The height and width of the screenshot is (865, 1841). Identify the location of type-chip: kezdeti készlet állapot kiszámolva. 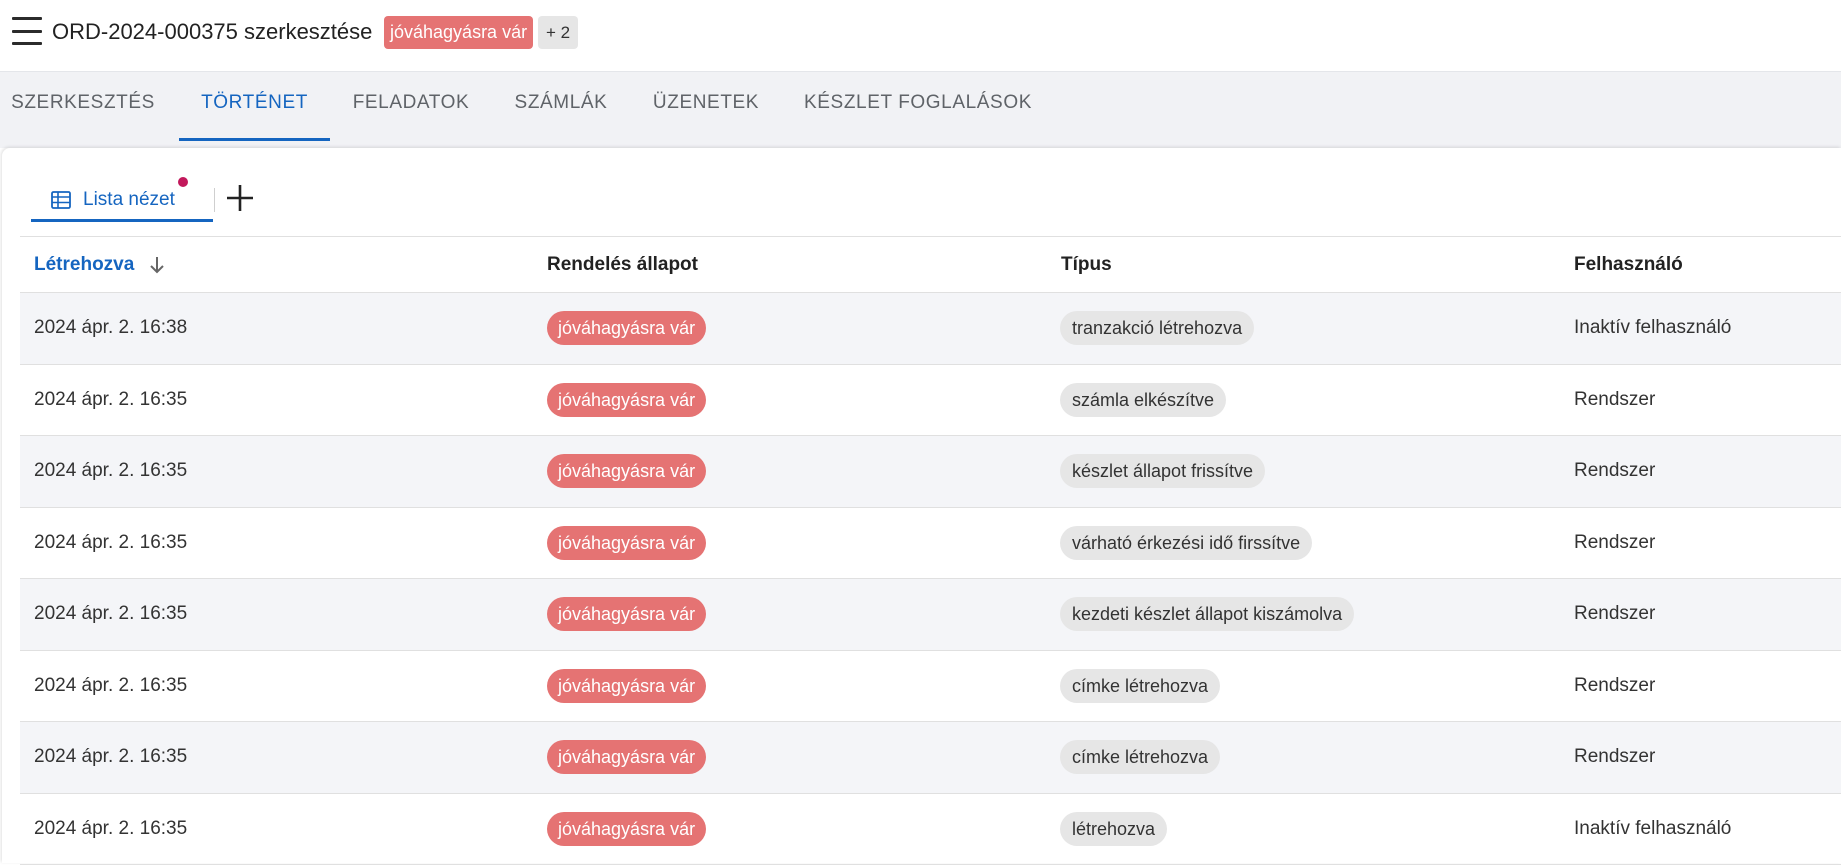
(1207, 614).